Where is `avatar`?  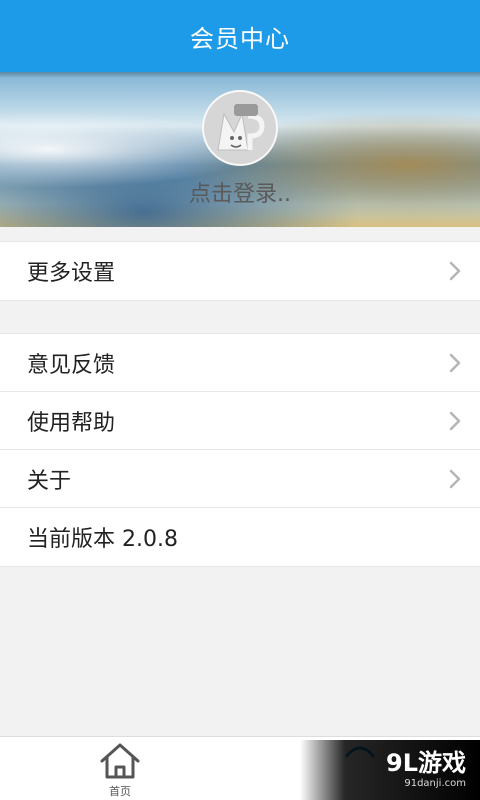 avatar is located at coordinates (240, 128).